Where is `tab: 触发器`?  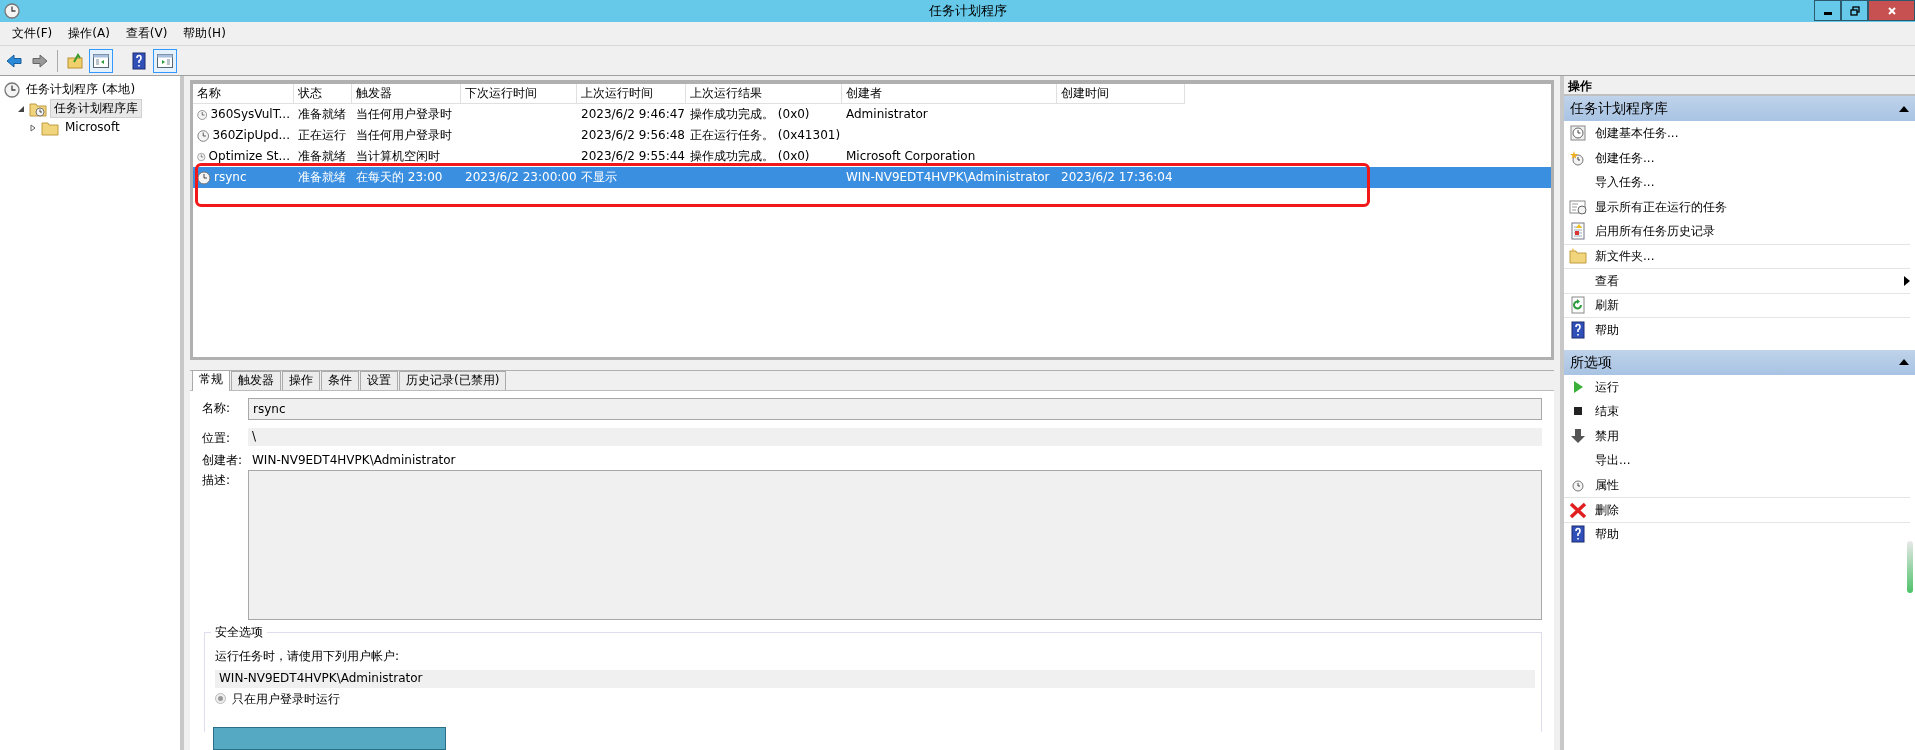 tab: 触发器 is located at coordinates (256, 380).